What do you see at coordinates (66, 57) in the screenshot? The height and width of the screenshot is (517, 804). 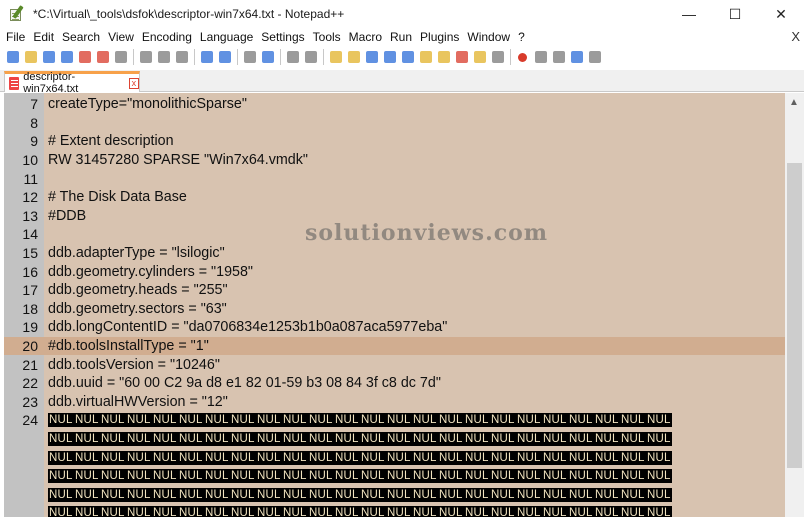 I see `save-all-icon` at bounding box center [66, 57].